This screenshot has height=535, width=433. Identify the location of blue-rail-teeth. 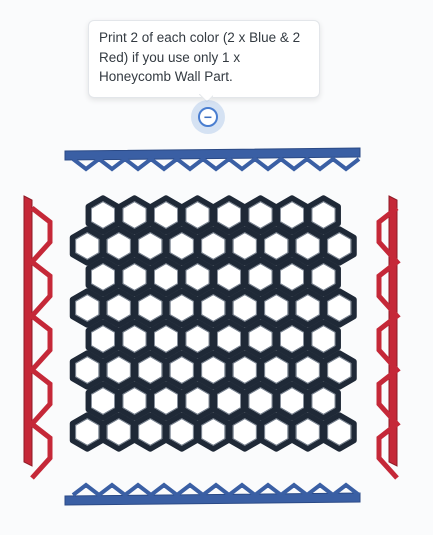
(216, 164).